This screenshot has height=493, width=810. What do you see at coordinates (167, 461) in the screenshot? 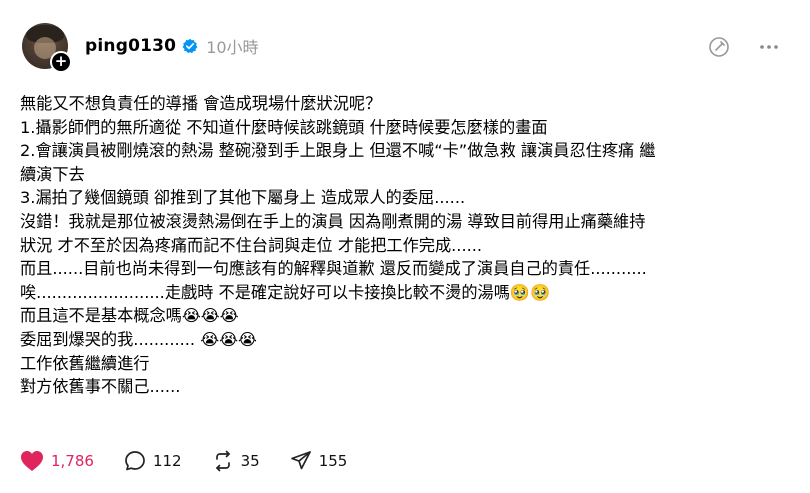
I see `comment-count: 112` at bounding box center [167, 461].